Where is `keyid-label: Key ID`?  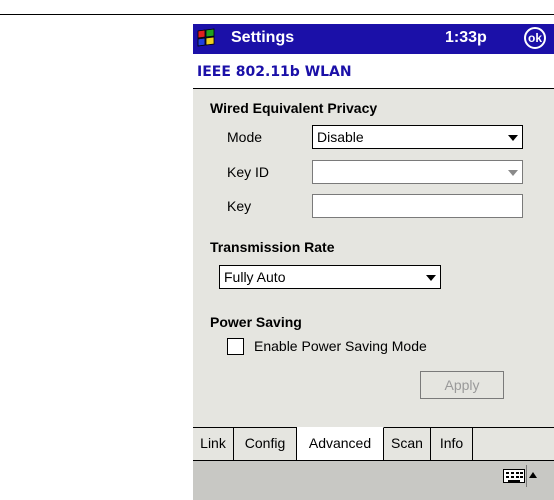
keyid-label: Key ID is located at coordinates (248, 172).